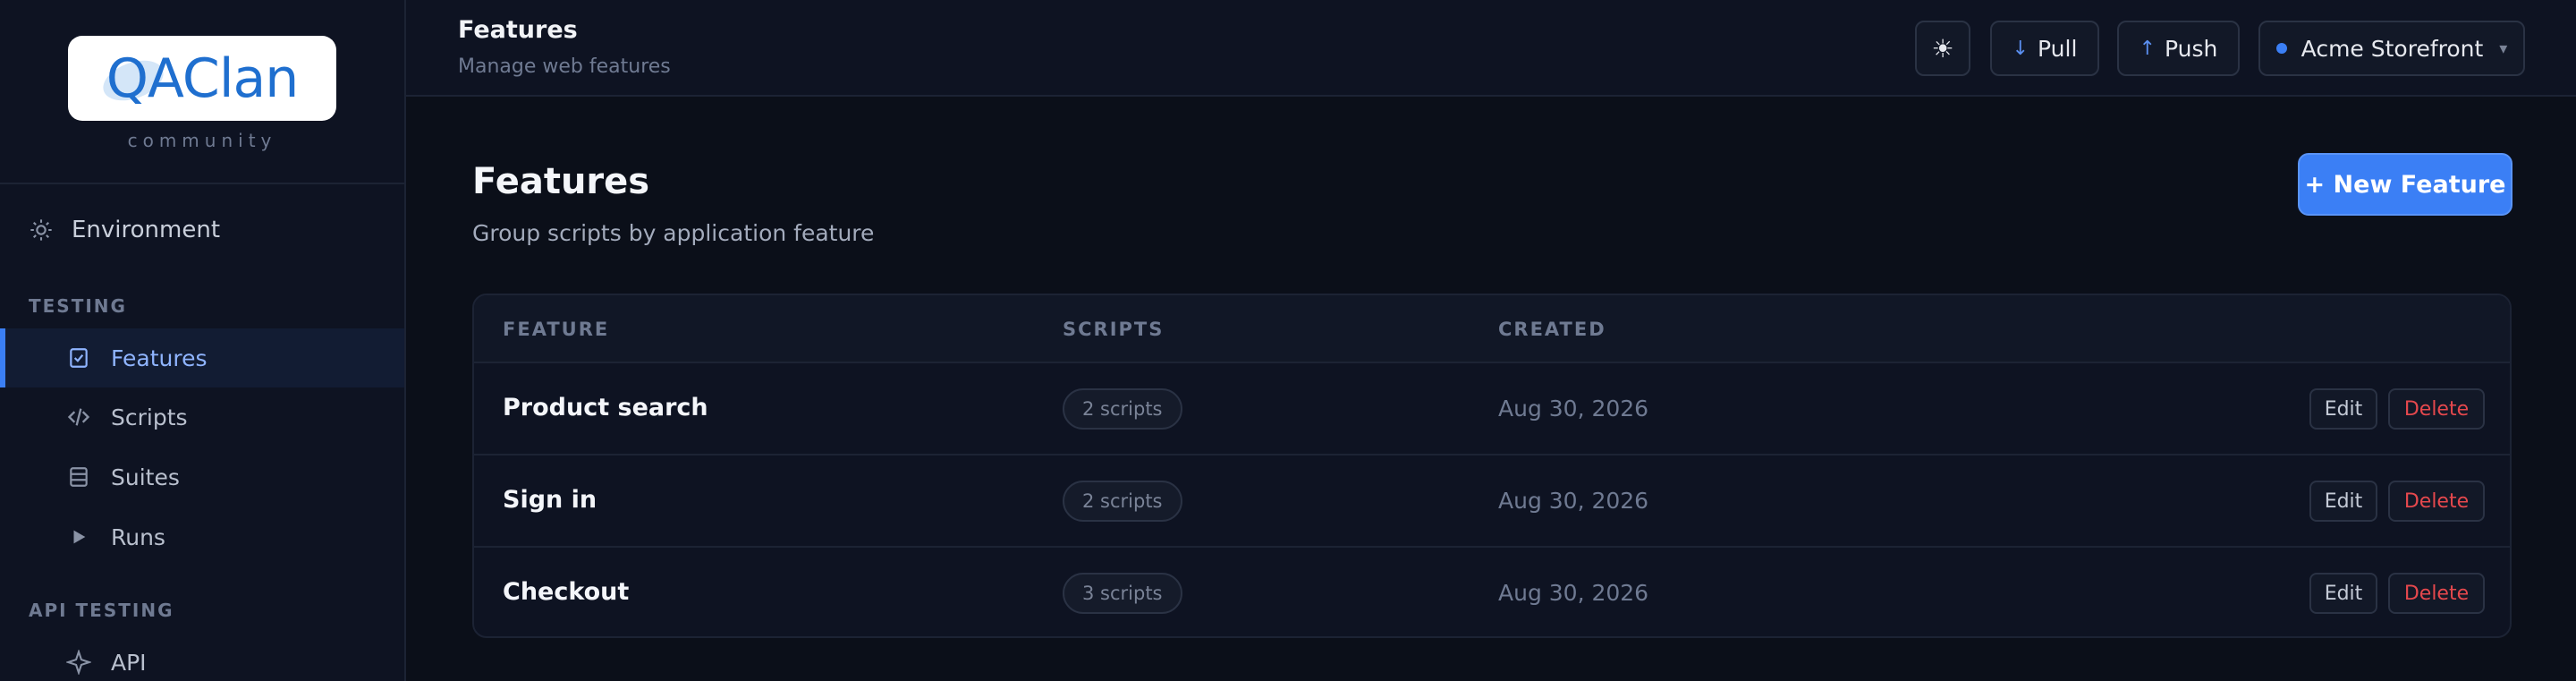 This screenshot has height=681, width=2576. What do you see at coordinates (2148, 49) in the screenshot?
I see `arrow-up-icon: ↑` at bounding box center [2148, 49].